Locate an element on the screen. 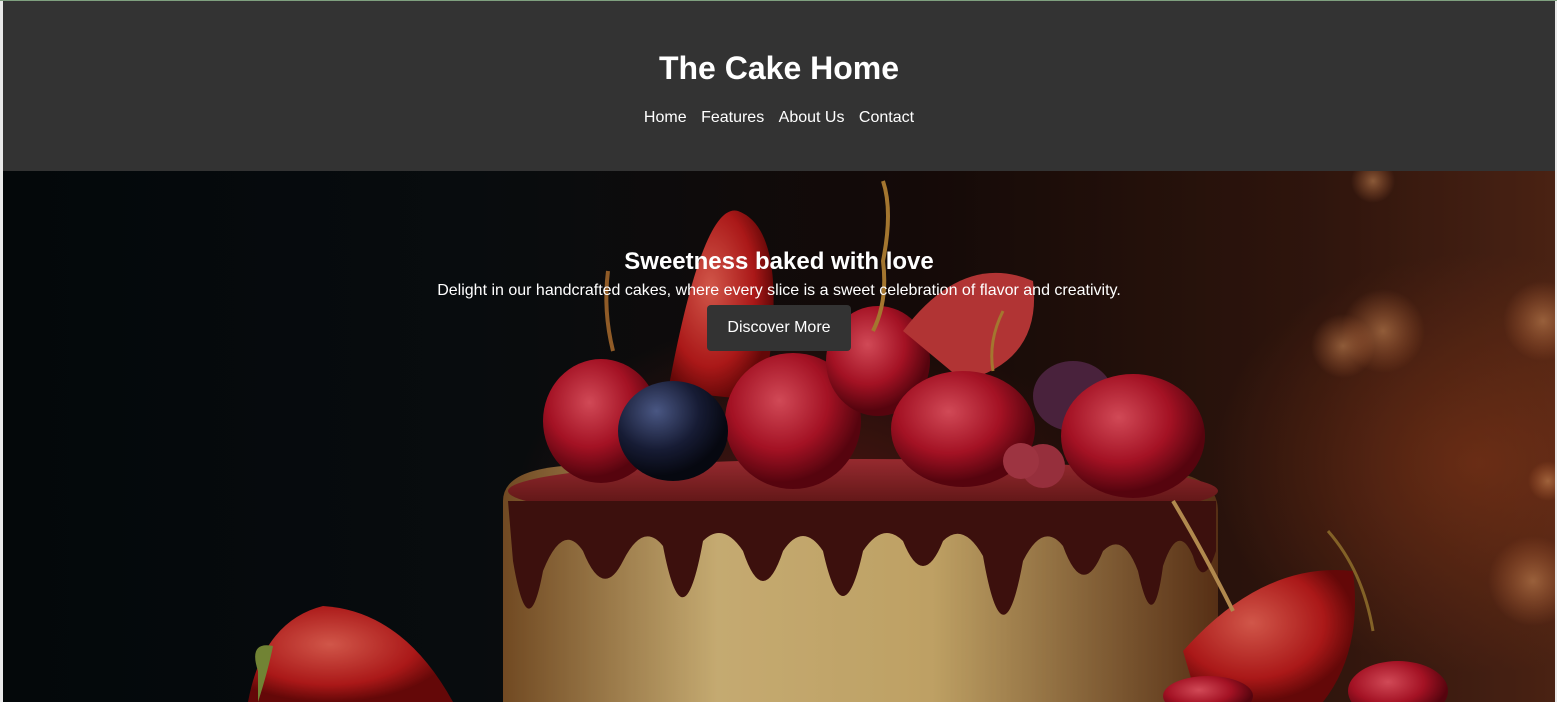  site-title: The Cake Home is located at coordinates (779, 68).